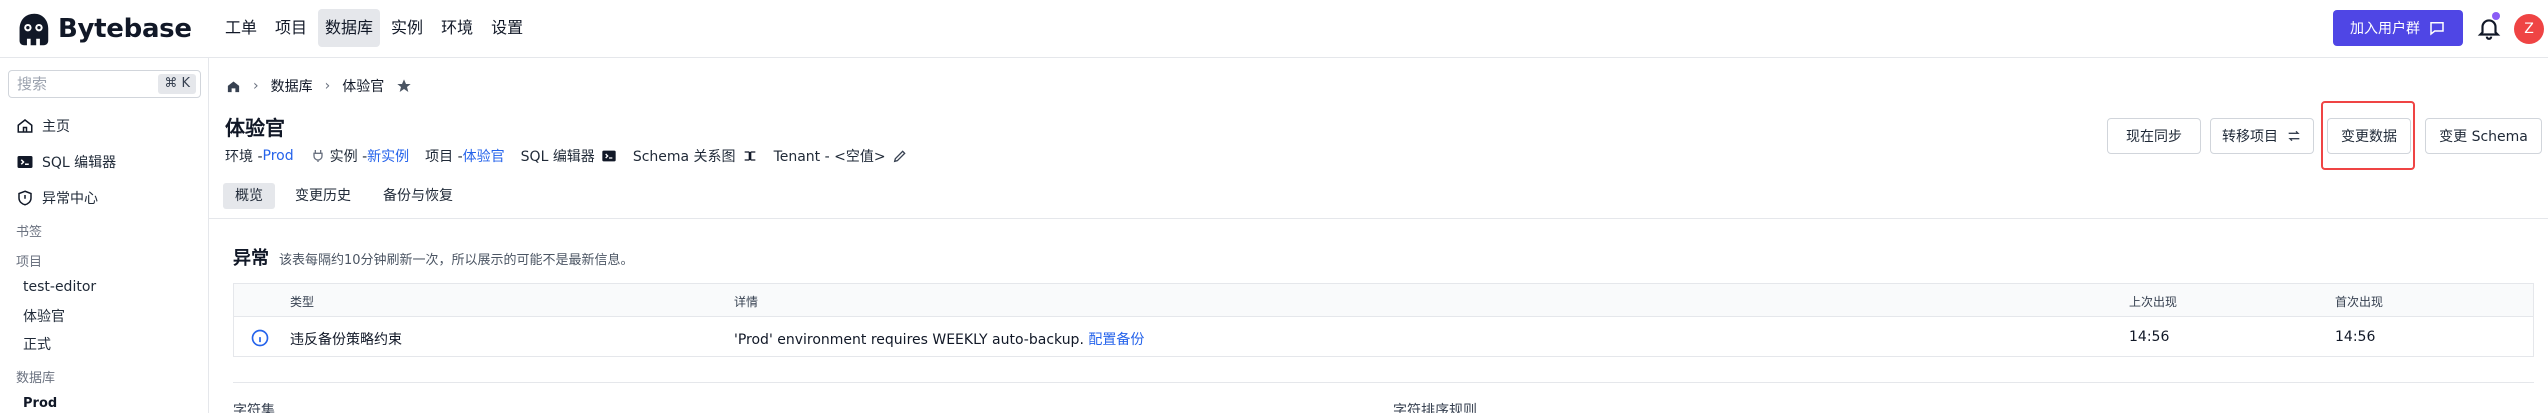  Describe the element at coordinates (363, 87) in the screenshot. I see `breadcrumb-current: 体验官` at that location.